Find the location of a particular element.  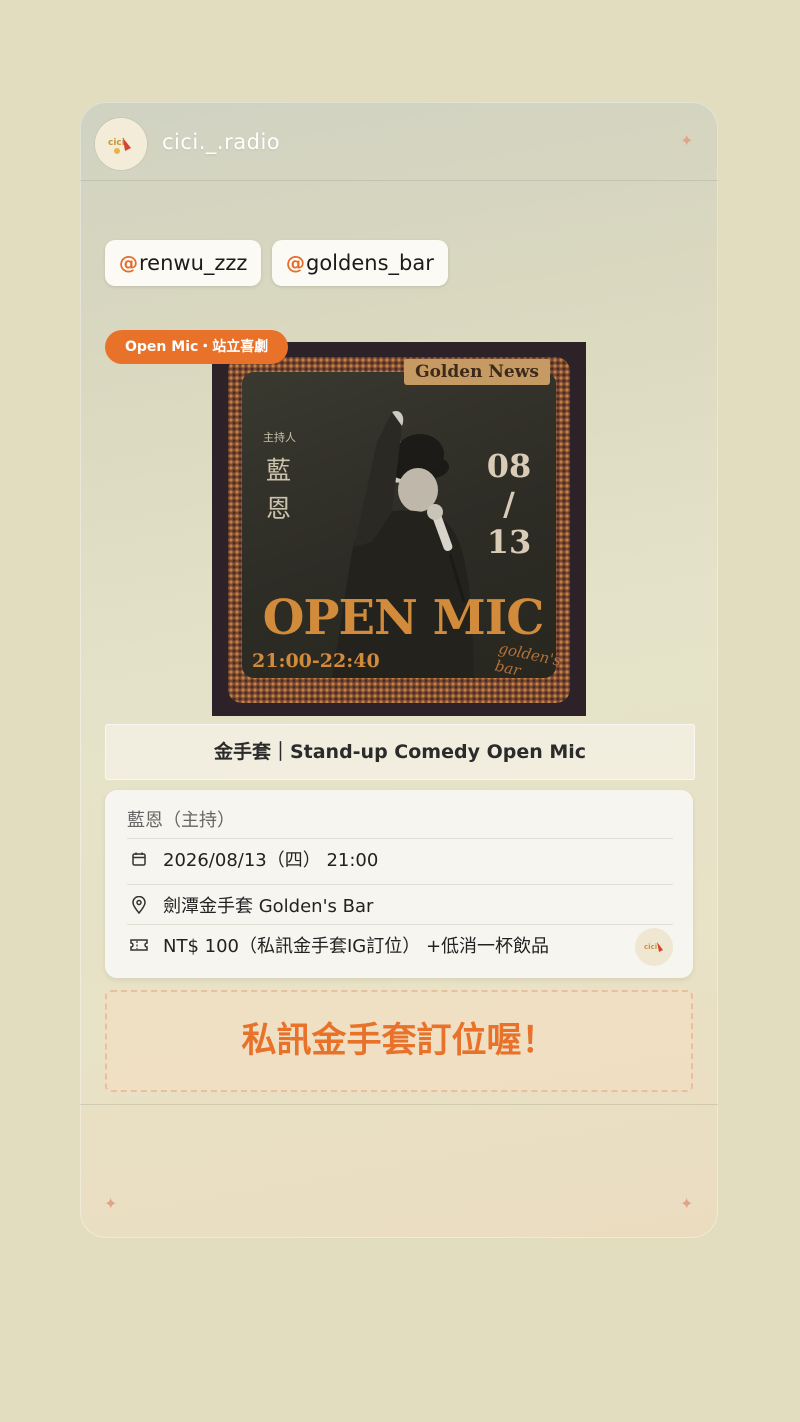

event-location-row: 劍潭金手套 Golden's Bar is located at coordinates (400, 904).